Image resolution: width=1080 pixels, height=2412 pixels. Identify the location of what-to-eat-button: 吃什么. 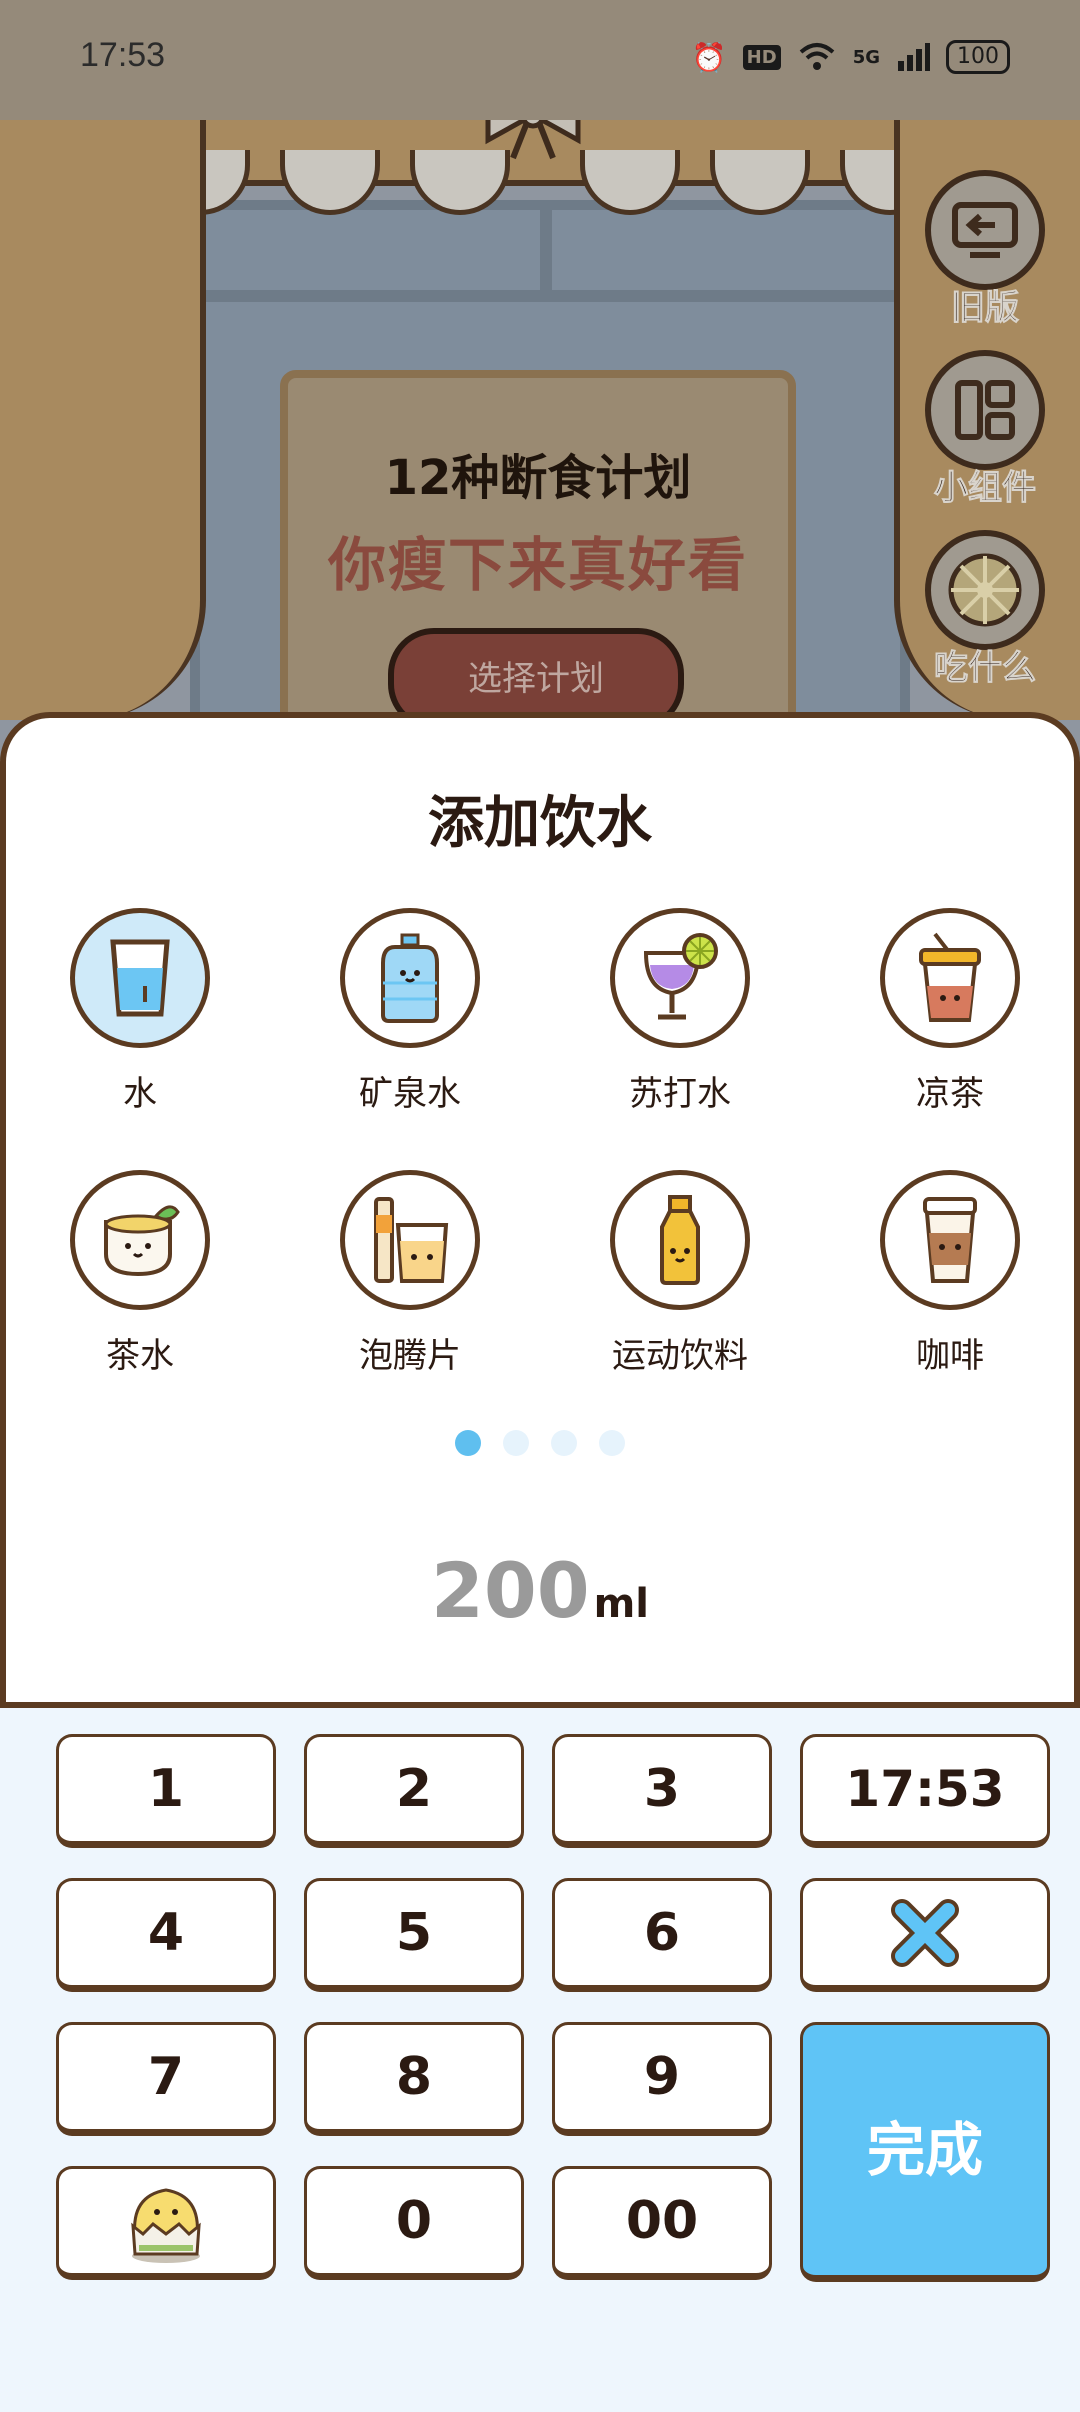
(985, 609).